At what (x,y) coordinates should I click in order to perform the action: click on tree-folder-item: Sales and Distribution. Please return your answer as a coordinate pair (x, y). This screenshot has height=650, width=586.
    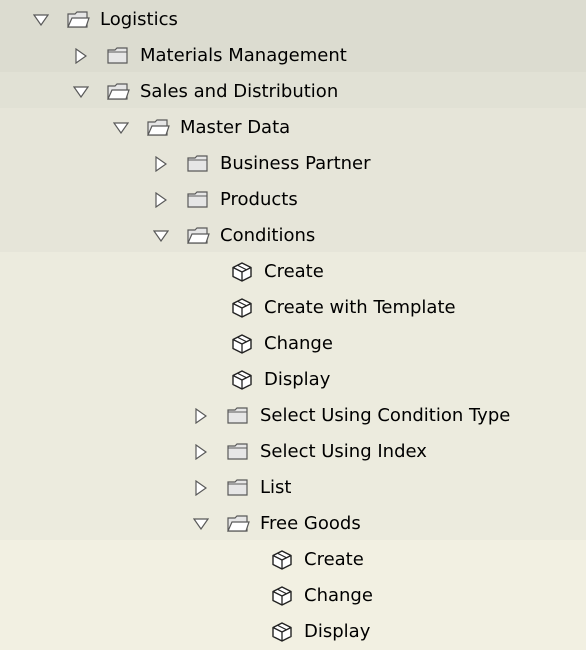
    Looking at the image, I should click on (293, 92).